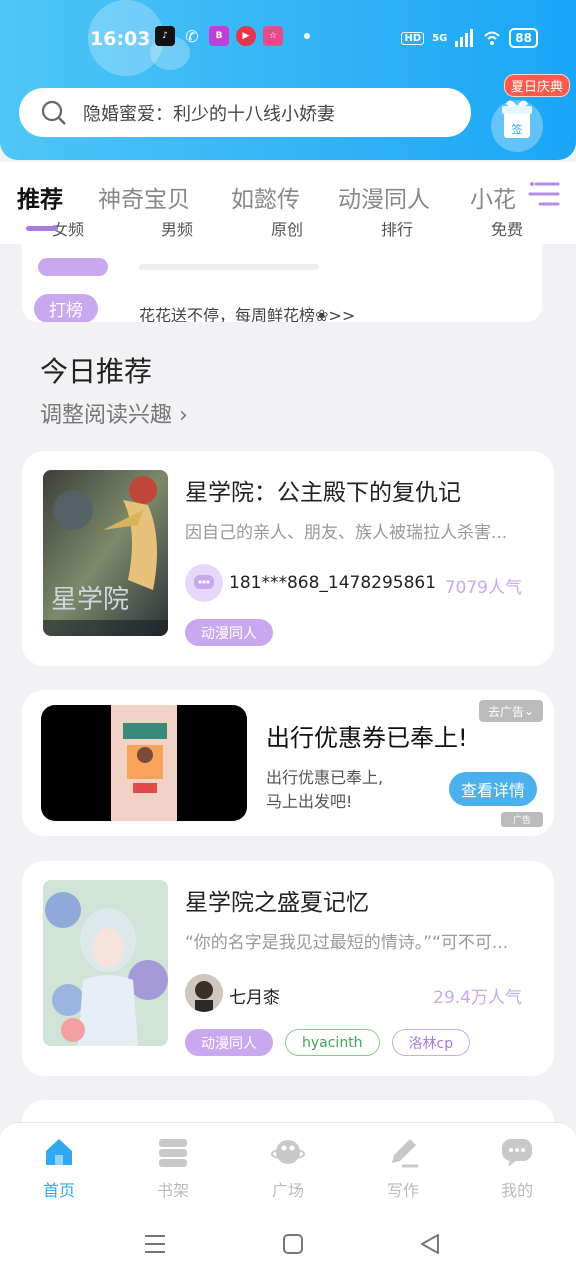 The image size is (576, 1280). Describe the element at coordinates (333, 583) in the screenshot. I see `author-name: 181***868_1478295861` at that location.